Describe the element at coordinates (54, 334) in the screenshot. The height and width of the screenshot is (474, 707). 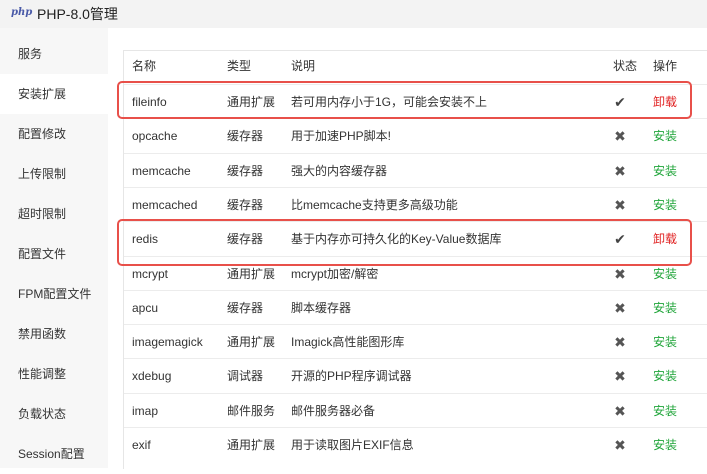
I see `sidebar-item-disabled-functions: 禁用函数` at that location.